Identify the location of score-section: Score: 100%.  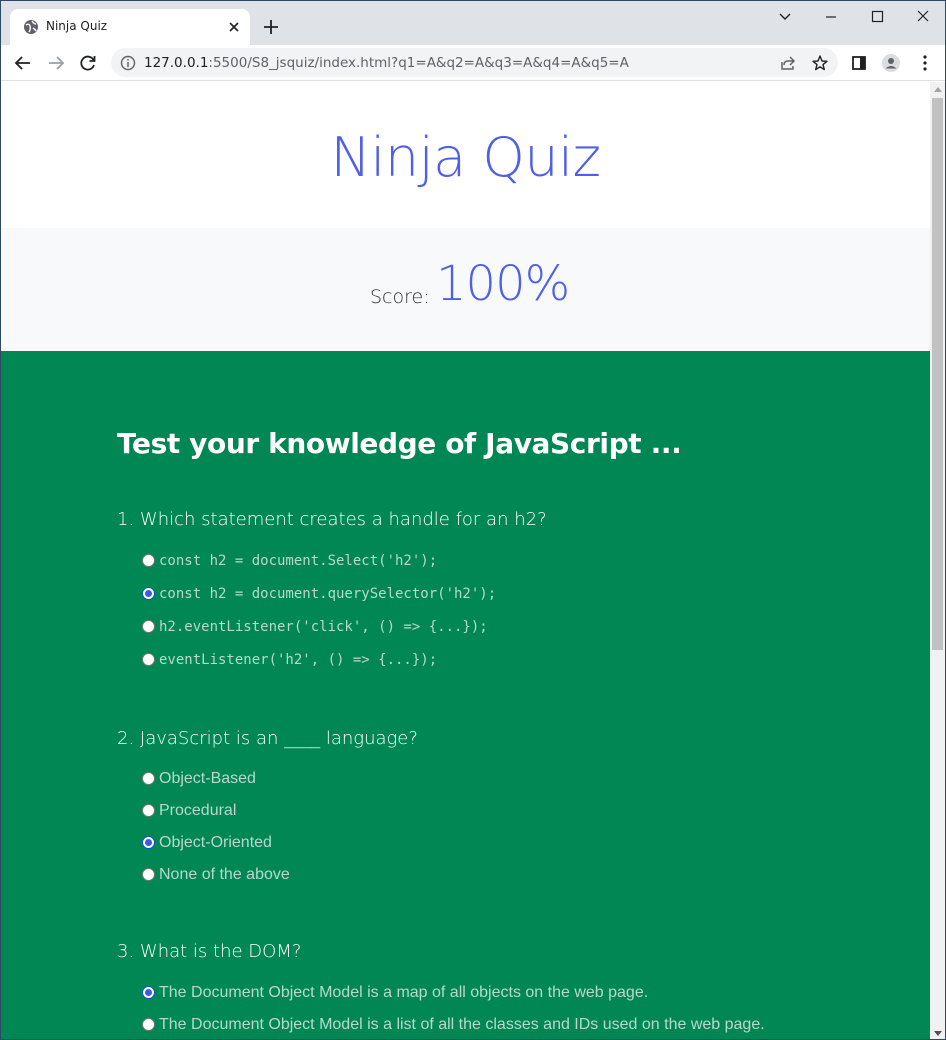
(465, 289).